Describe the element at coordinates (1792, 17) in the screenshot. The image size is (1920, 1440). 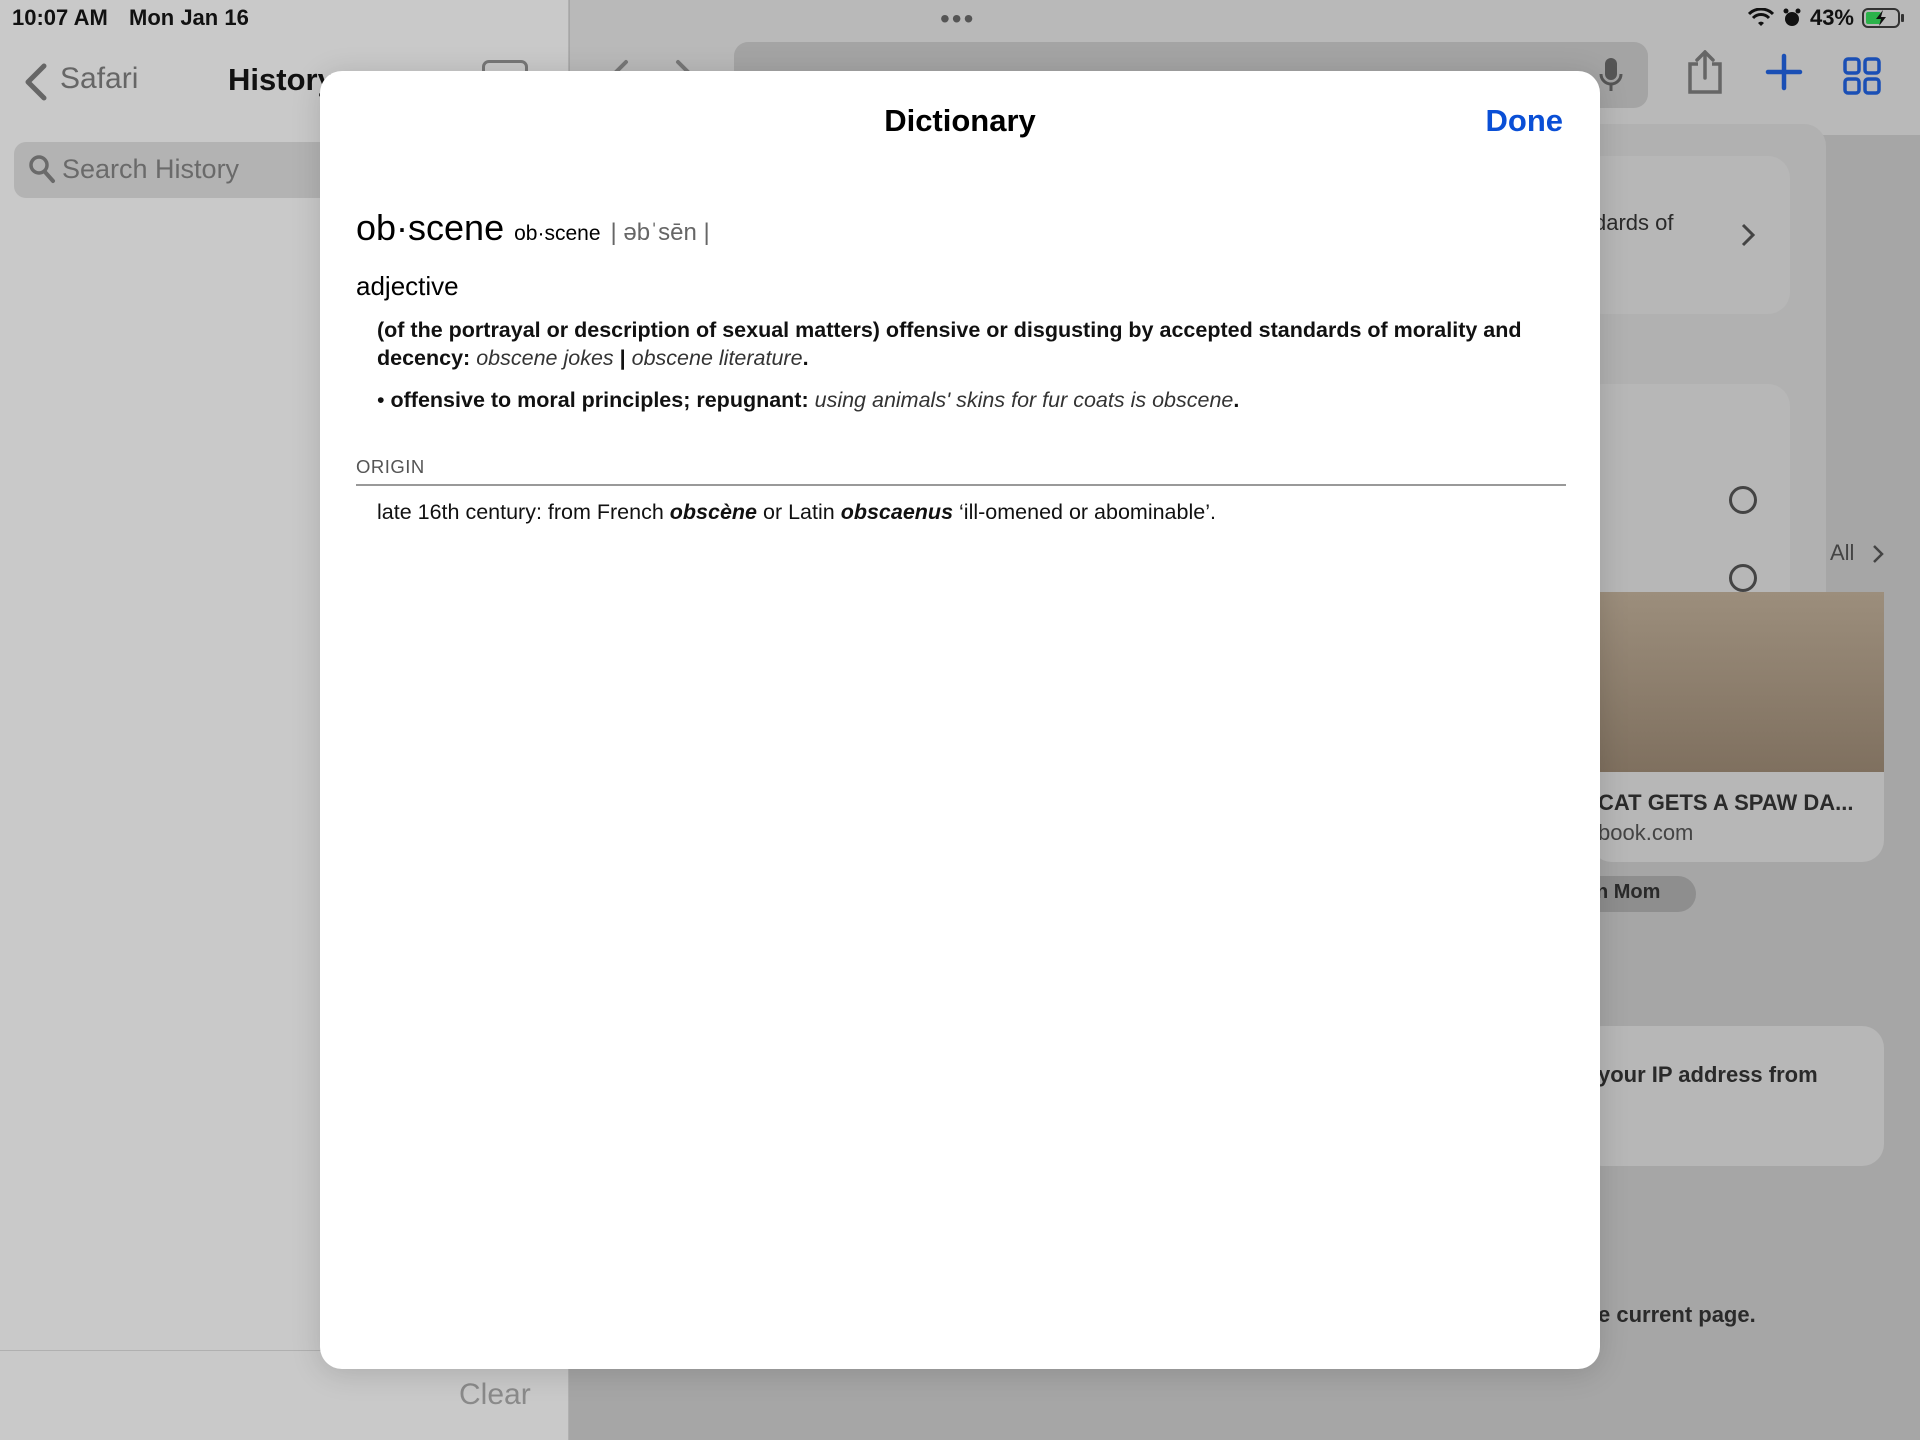
I see `alarm-icon` at that location.